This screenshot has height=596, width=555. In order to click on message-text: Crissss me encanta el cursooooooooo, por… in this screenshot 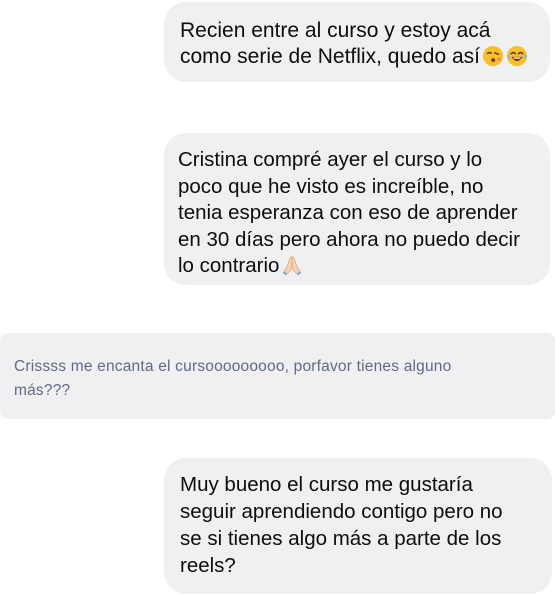, I will do `click(233, 378)`.